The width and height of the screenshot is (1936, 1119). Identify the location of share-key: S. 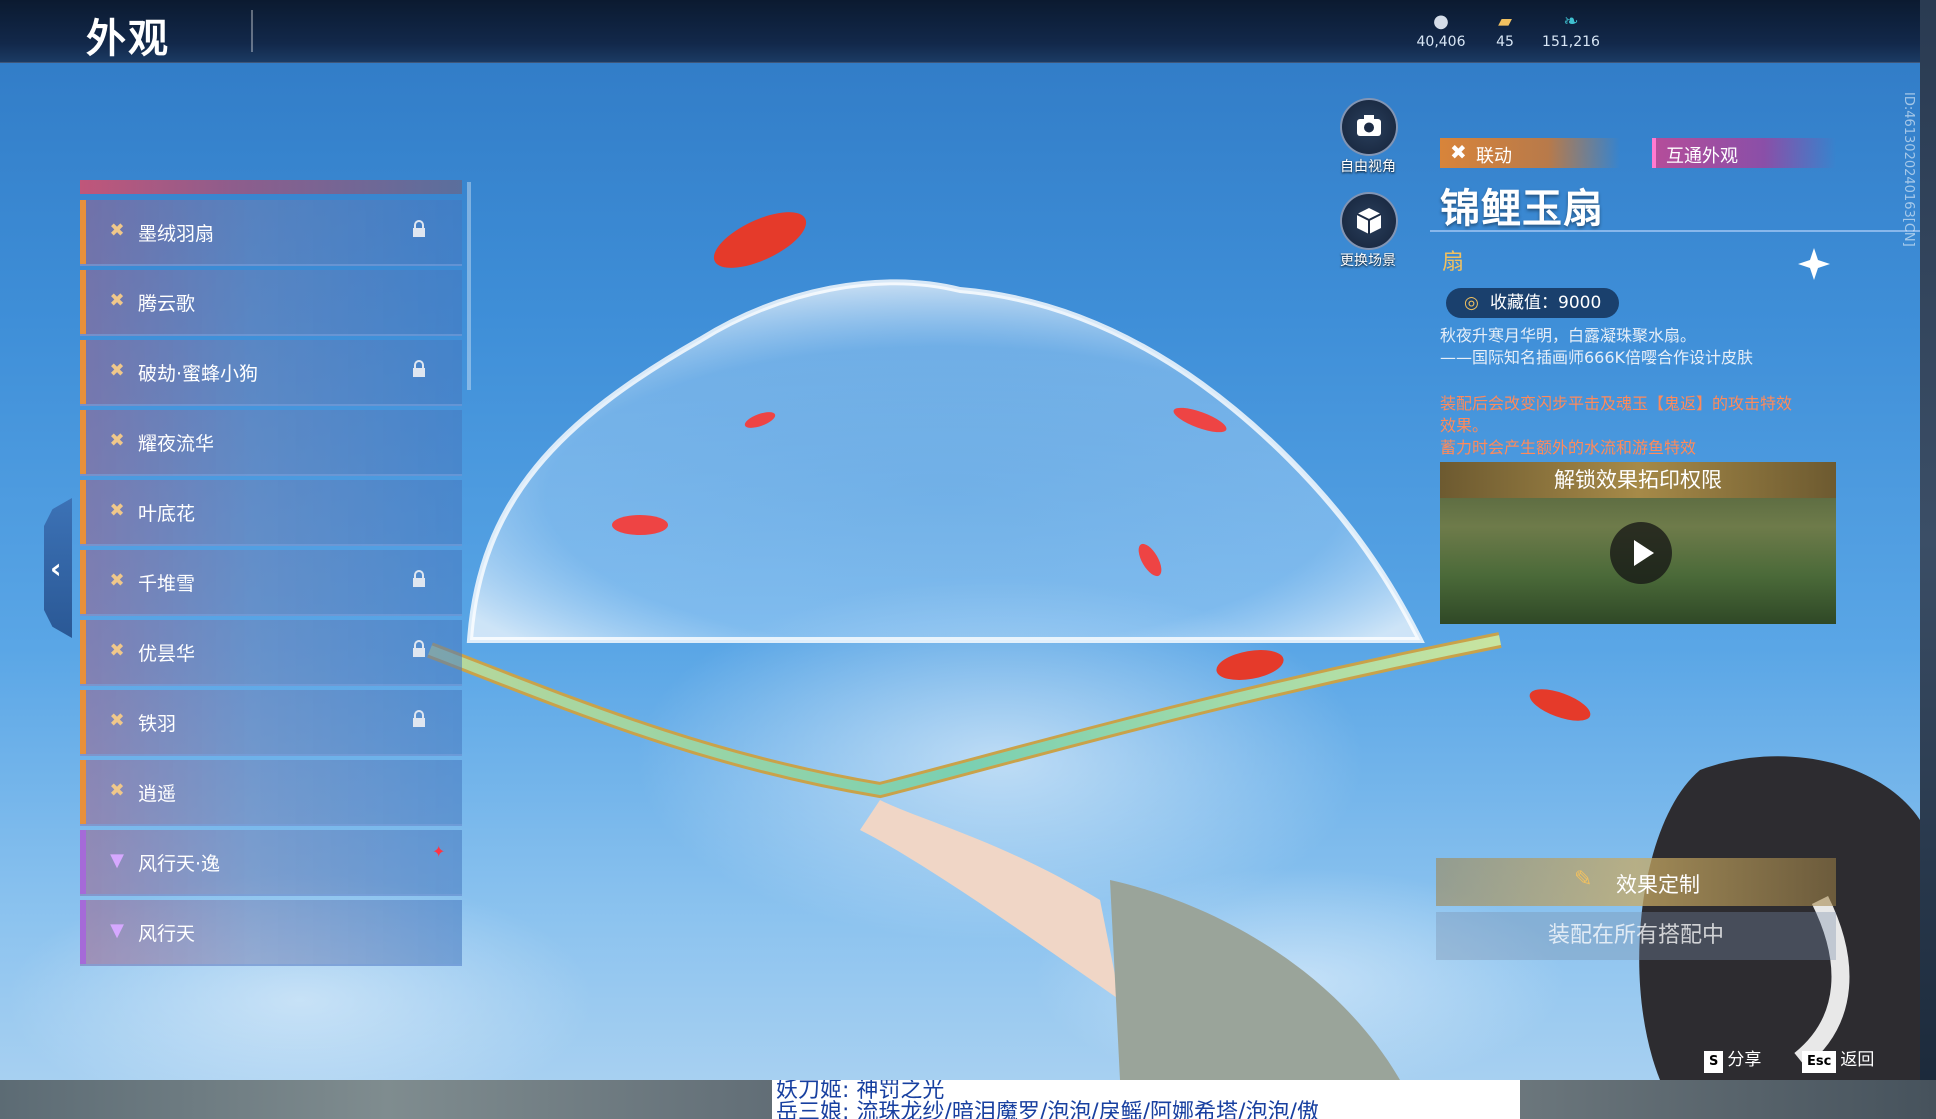
(1714, 1062).